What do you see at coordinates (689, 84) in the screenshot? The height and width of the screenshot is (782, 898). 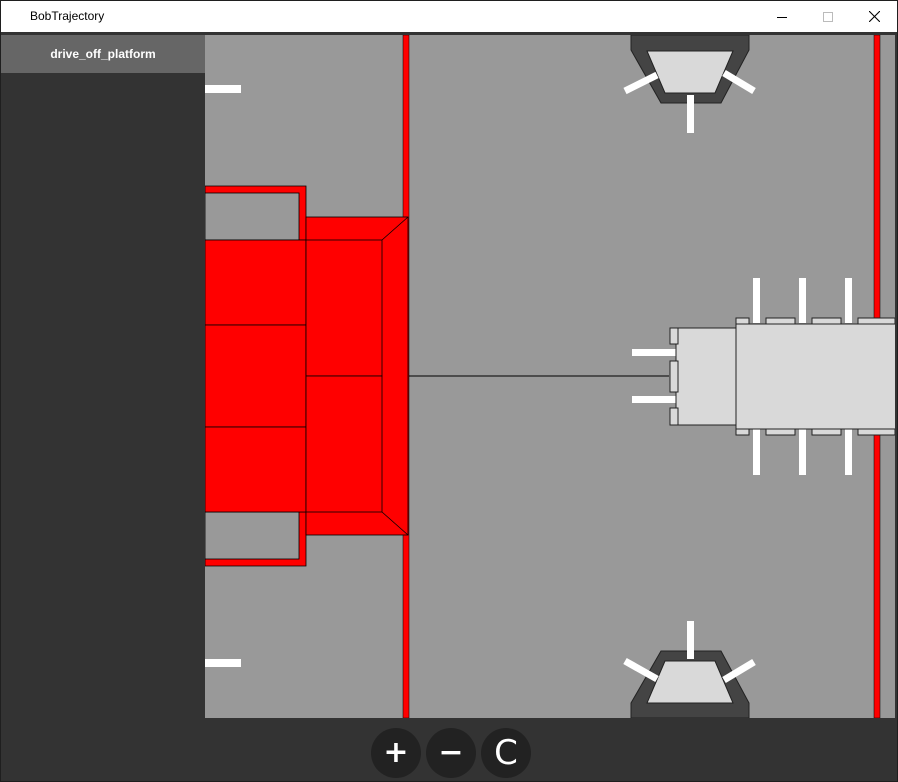 I see `light-top` at bounding box center [689, 84].